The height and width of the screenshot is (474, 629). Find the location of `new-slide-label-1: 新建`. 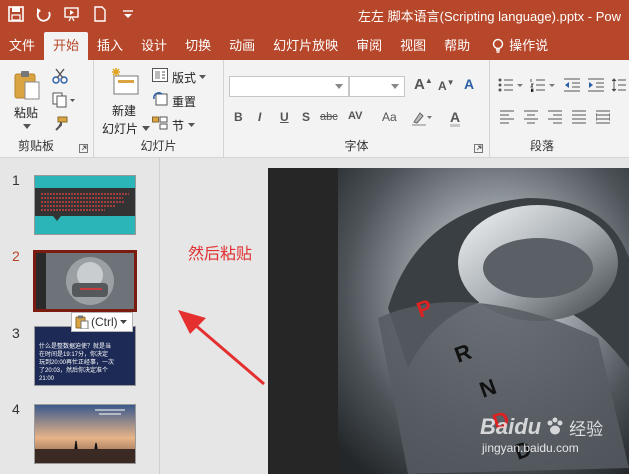

new-slide-label-1: 新建 is located at coordinates (124, 111).